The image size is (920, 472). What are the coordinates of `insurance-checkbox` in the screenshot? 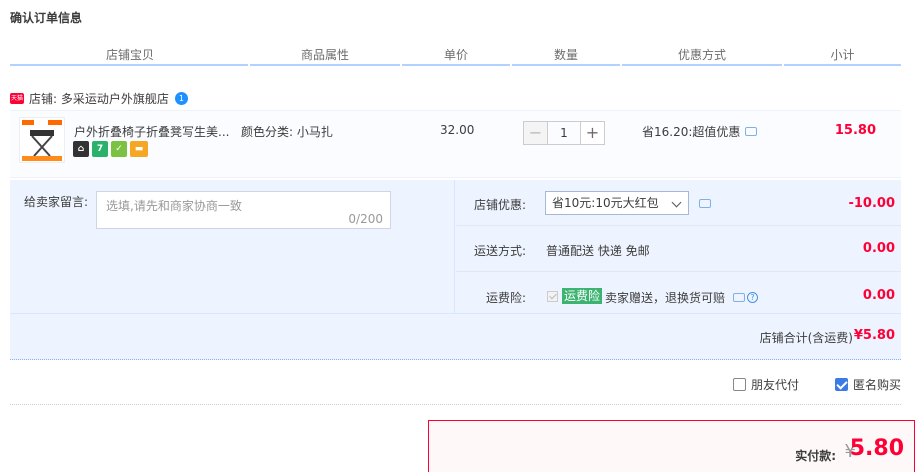 It's located at (552, 296).